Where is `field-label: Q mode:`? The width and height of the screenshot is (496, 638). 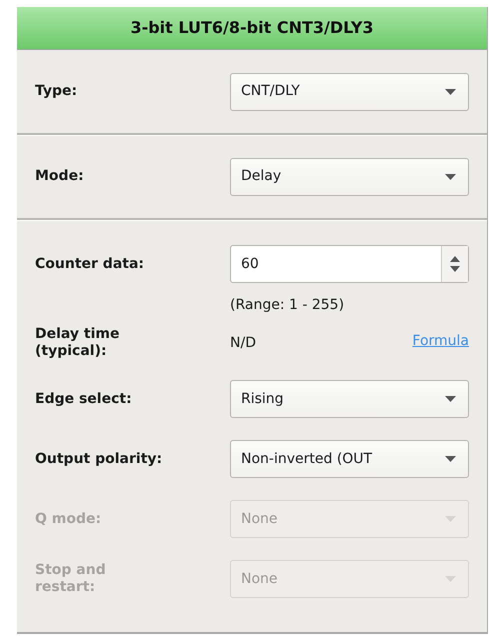
field-label: Q mode: is located at coordinates (68, 519).